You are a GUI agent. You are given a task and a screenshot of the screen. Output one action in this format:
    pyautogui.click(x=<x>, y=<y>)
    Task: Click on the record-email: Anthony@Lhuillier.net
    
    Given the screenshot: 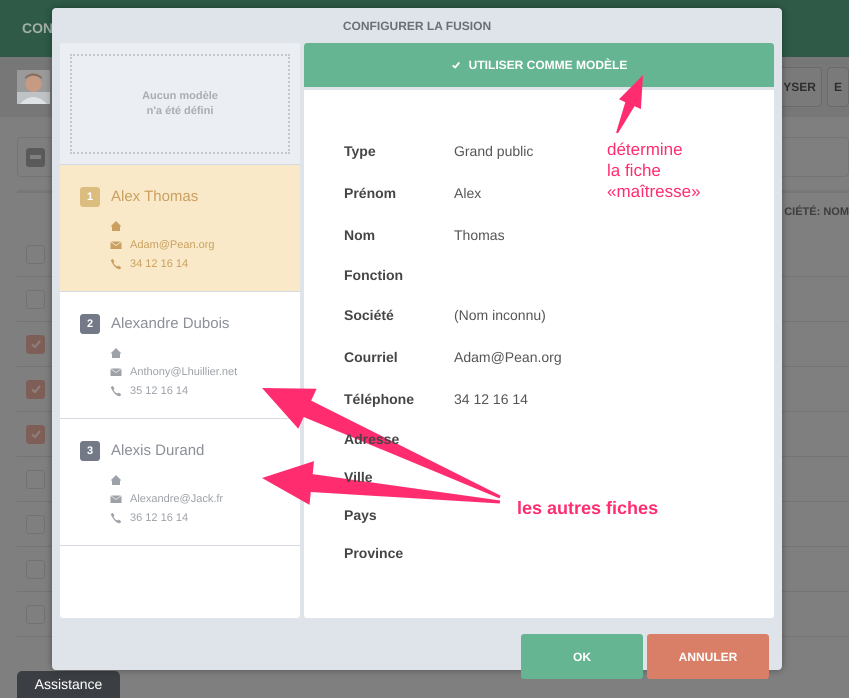 What is the action you would take?
    pyautogui.click(x=184, y=372)
    